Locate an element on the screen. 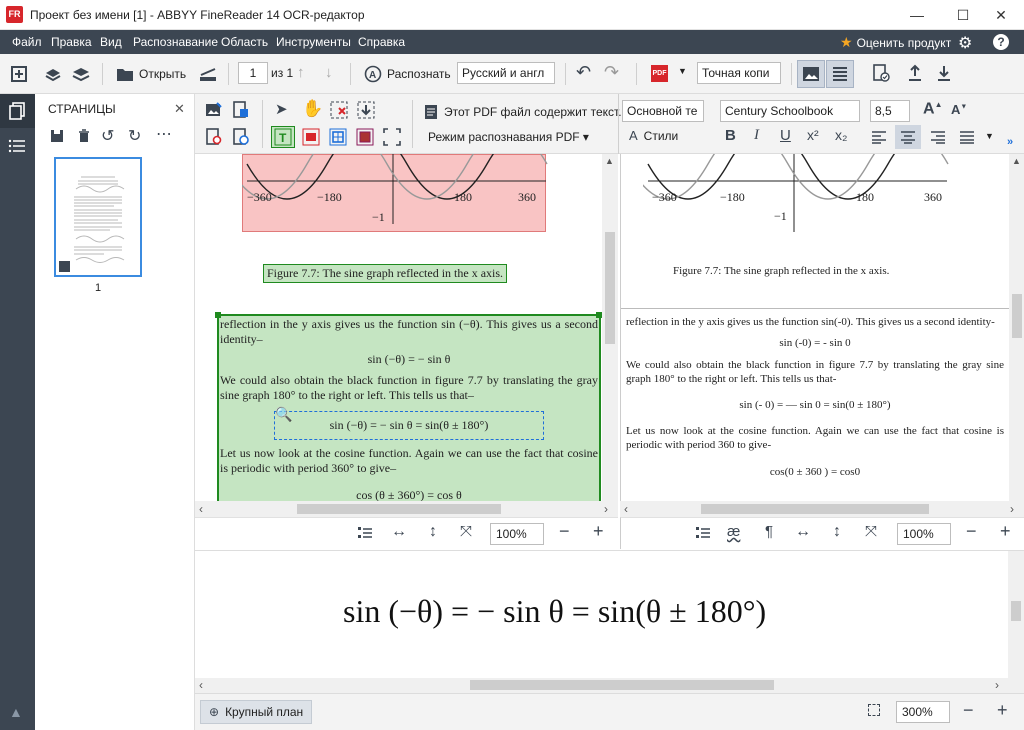 This screenshot has width=1024, height=730. more-options-icon: ⋯ is located at coordinates (164, 134).